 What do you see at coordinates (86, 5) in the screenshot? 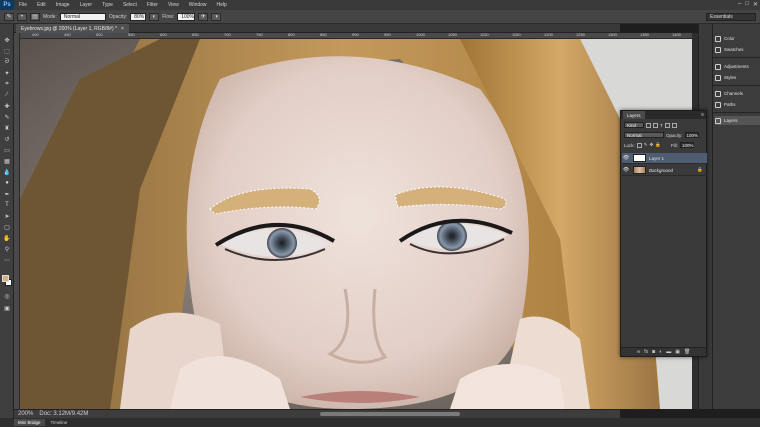
I see `menu-layer: Layer` at bounding box center [86, 5].